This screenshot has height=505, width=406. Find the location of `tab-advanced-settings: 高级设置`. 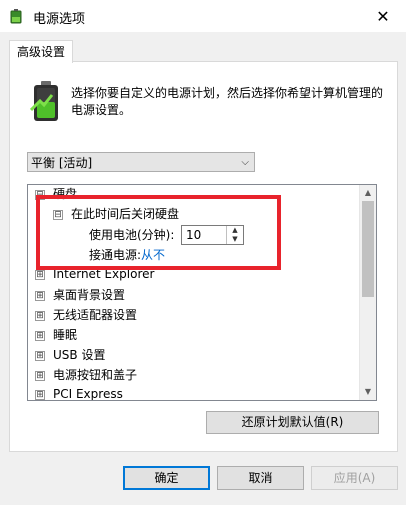

tab-advanced-settings: 高级设置 is located at coordinates (41, 51).